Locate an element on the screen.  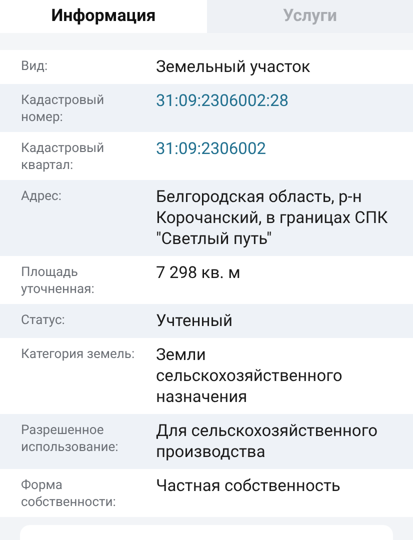
field-value: Земельный участок is located at coordinates (233, 67).